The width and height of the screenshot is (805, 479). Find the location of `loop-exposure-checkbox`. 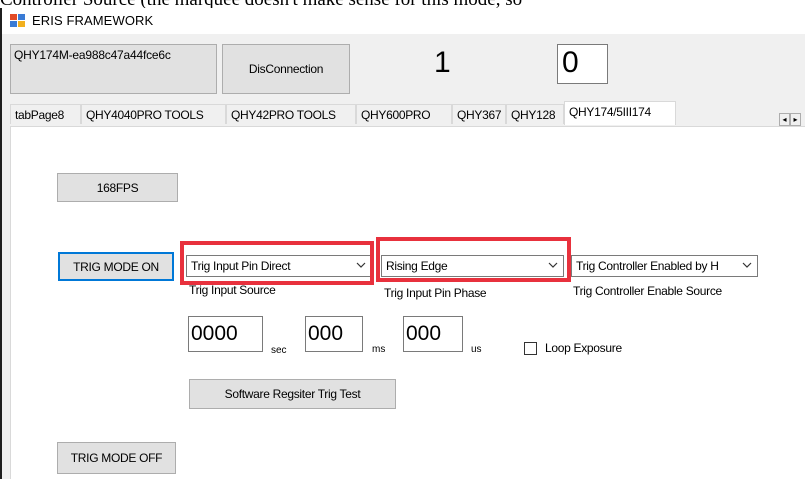

loop-exposure-checkbox is located at coordinates (530, 348).